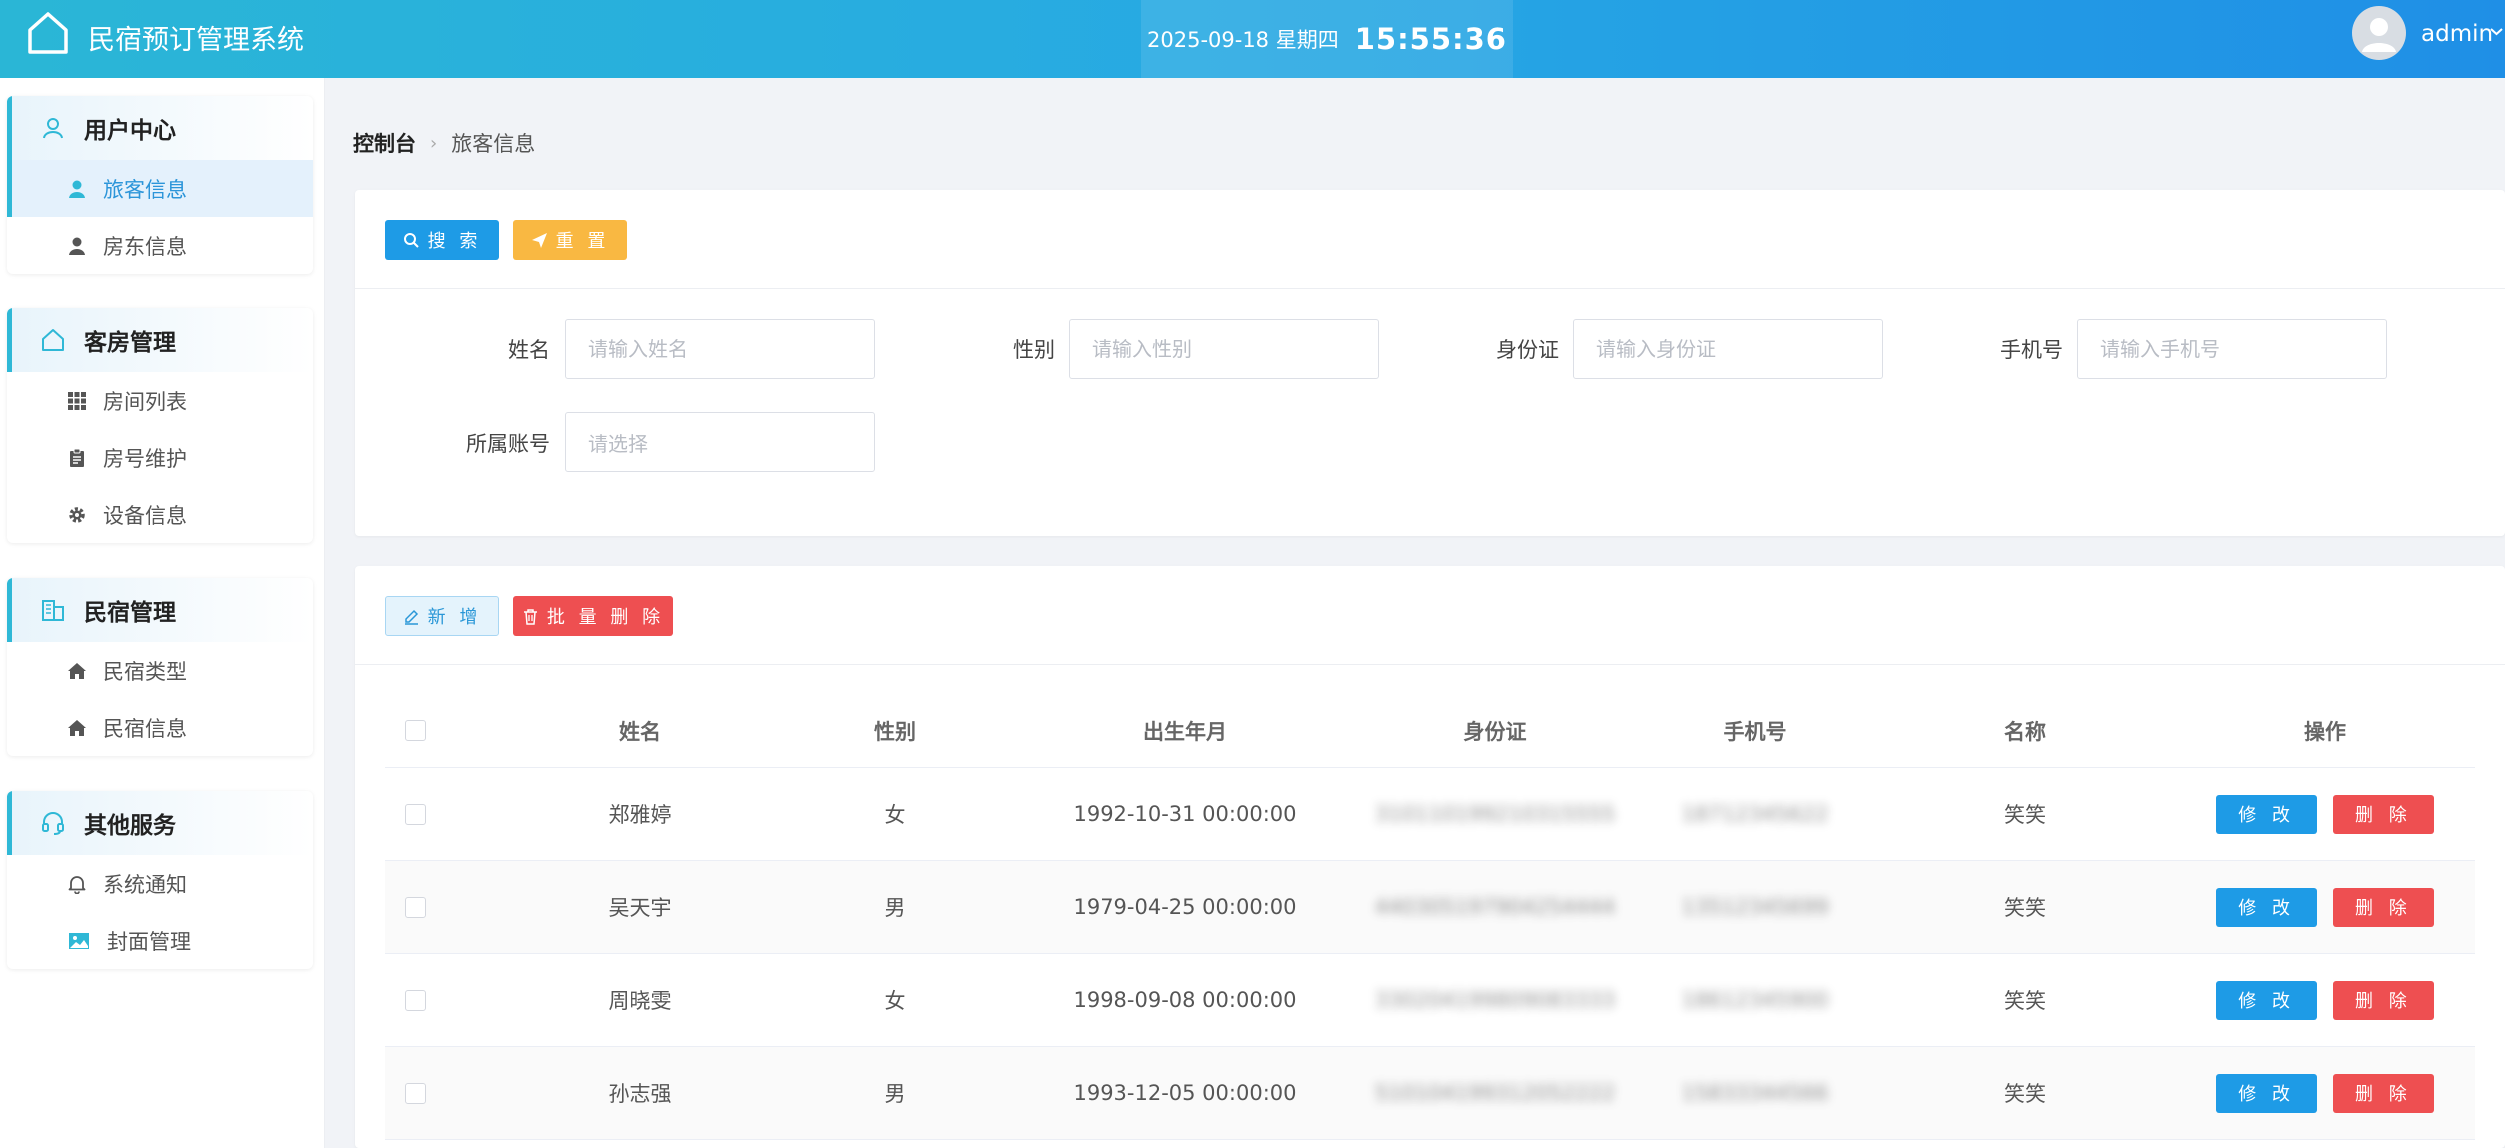 Image resolution: width=2505 pixels, height=1148 pixels. I want to click on phone-value: 18612345900, so click(1755, 1000).